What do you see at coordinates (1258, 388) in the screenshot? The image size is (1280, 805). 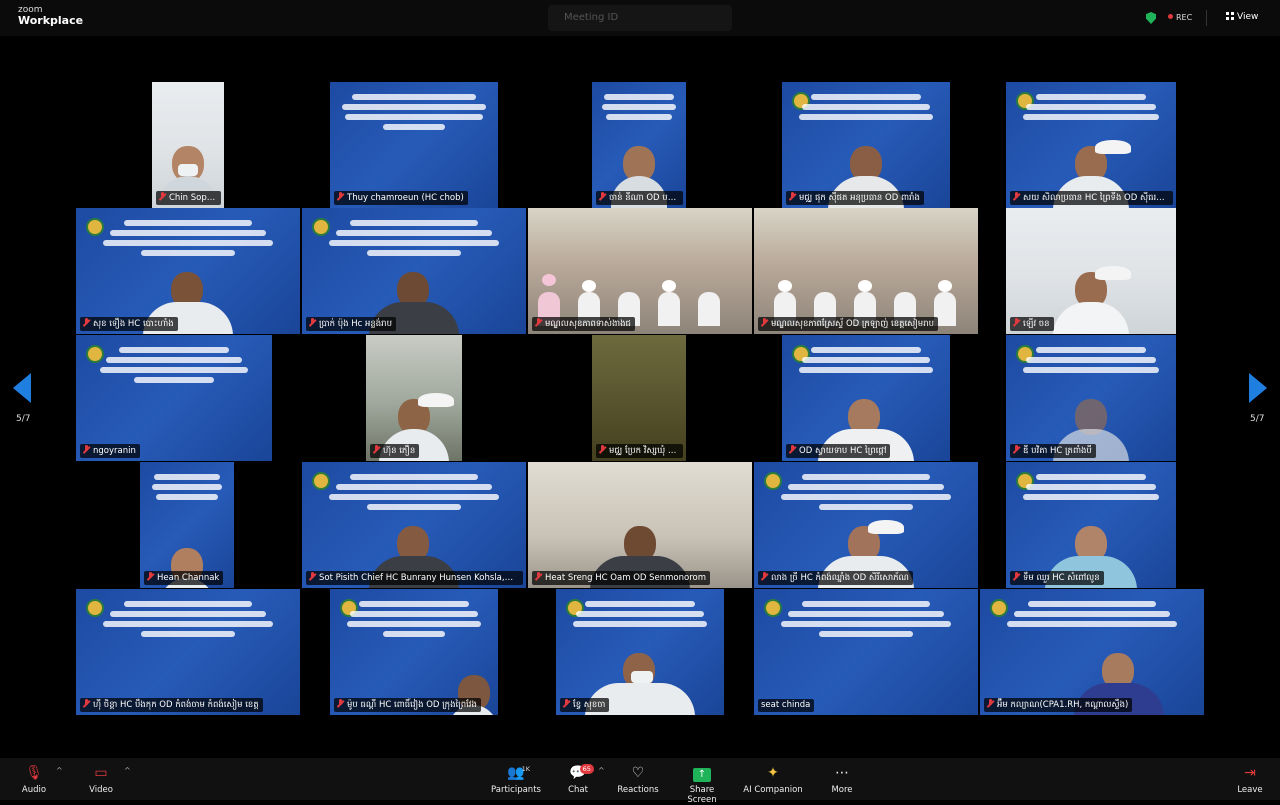 I see `next-page-button` at bounding box center [1258, 388].